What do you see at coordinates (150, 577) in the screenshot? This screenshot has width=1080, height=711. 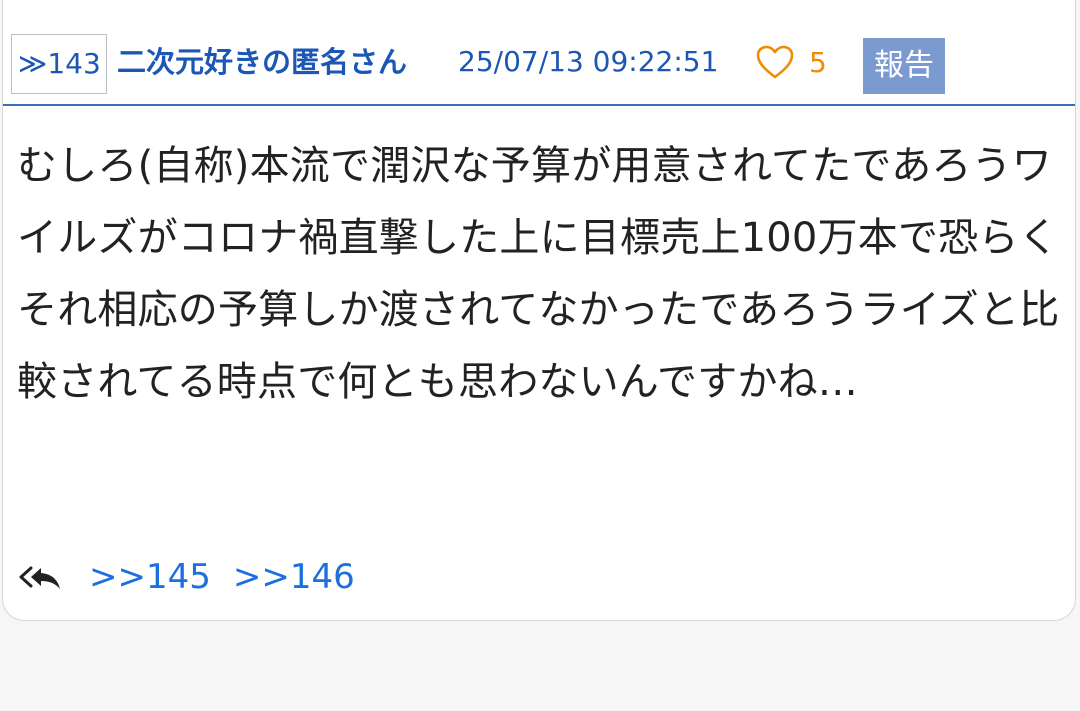 I see `reply-link-145: >>145` at bounding box center [150, 577].